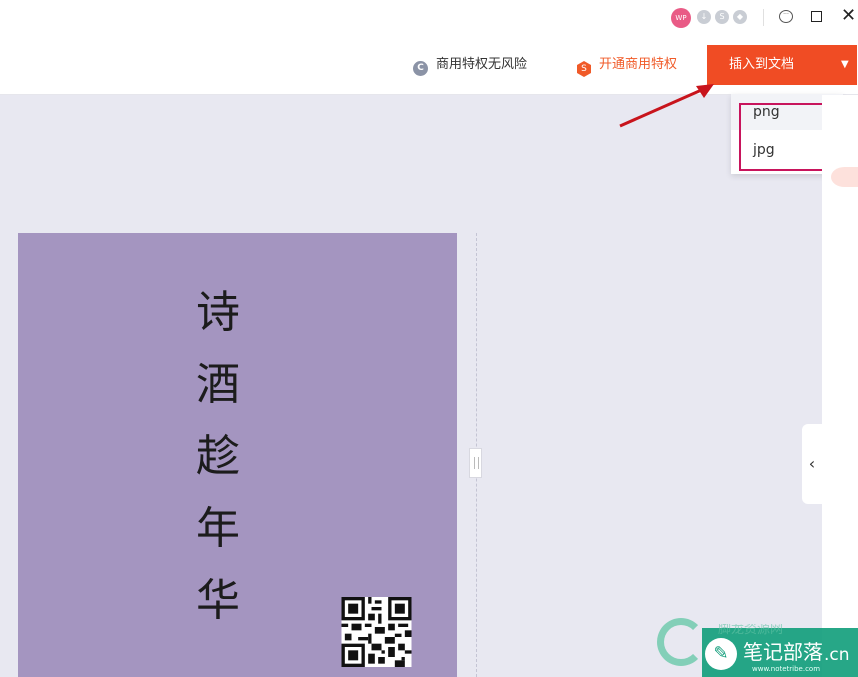  I want to click on chat-icon: ···, so click(786, 16).